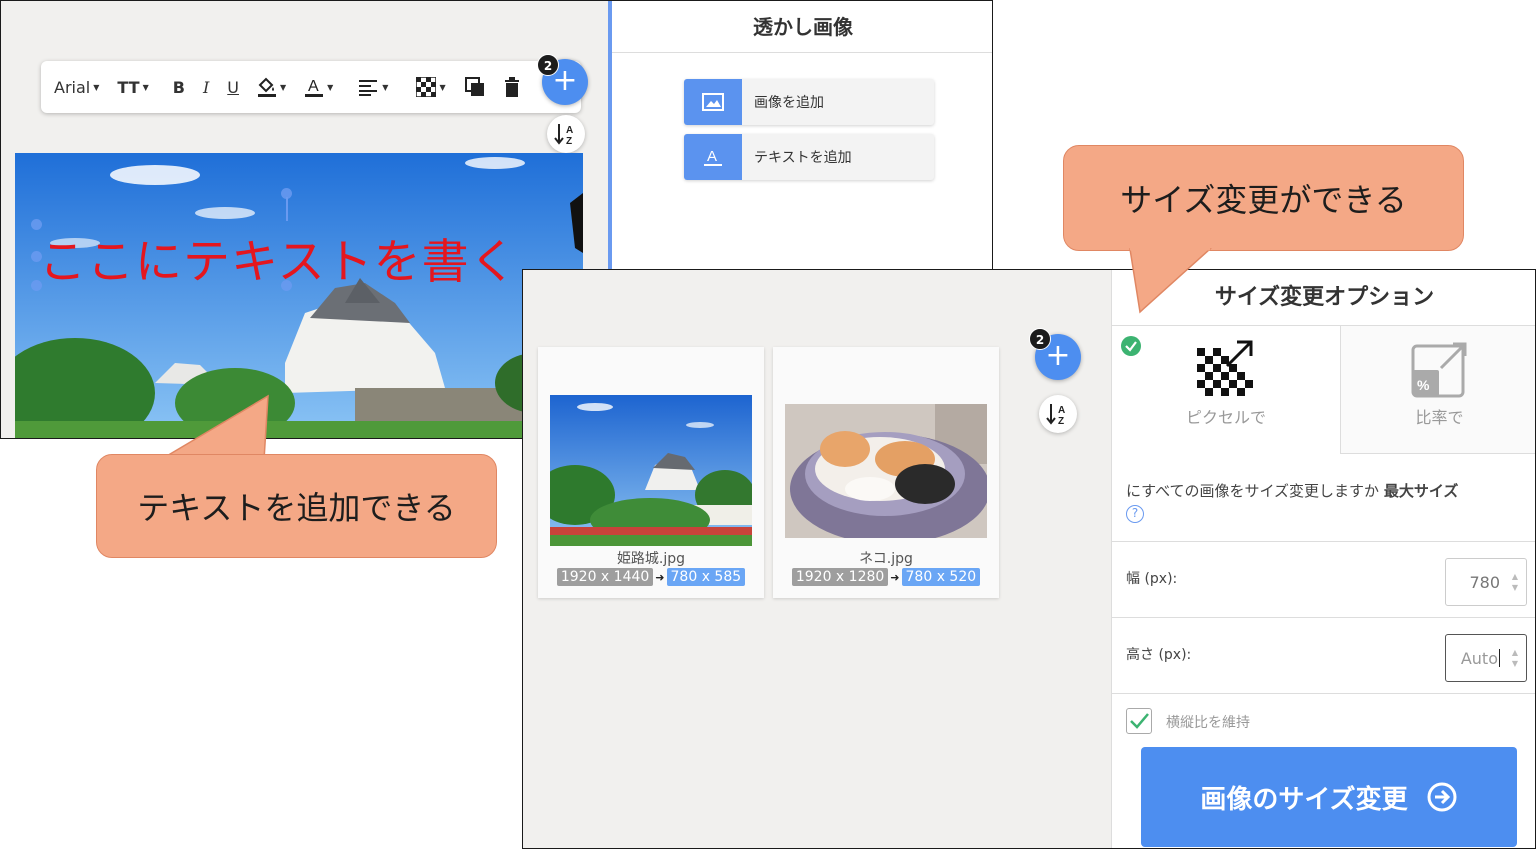 The width and height of the screenshot is (1536, 849). I want to click on width-value: 780, so click(1484, 582).